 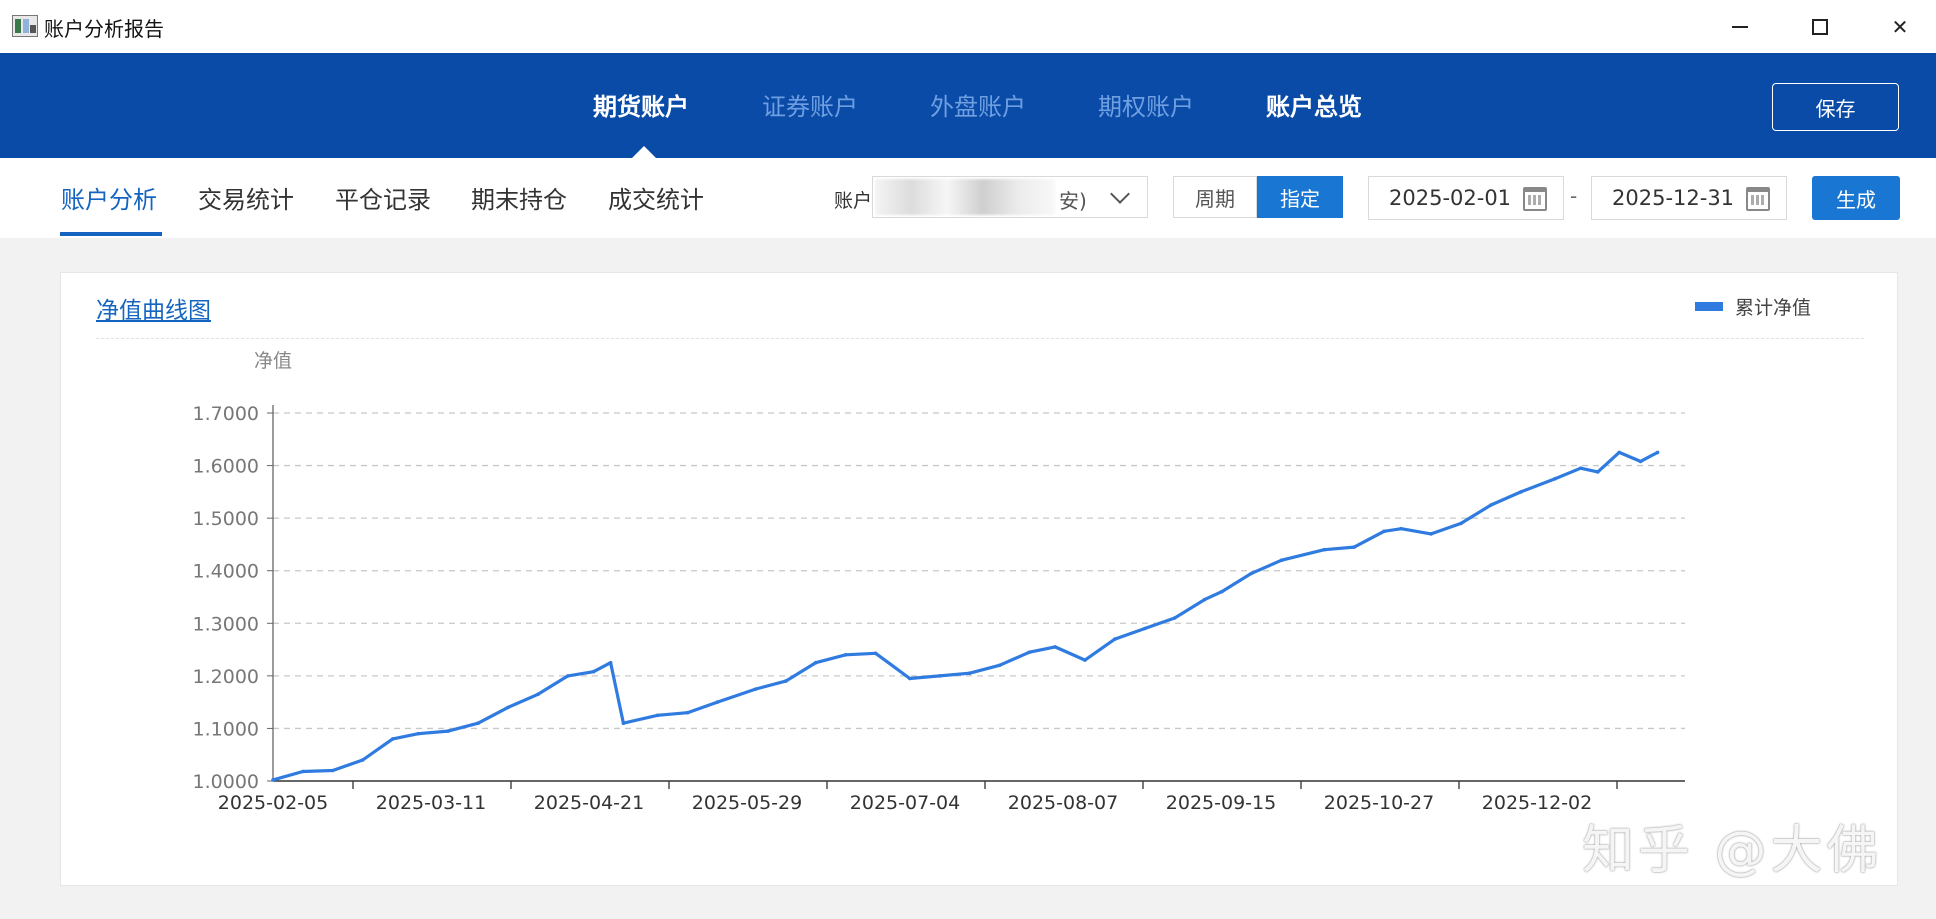 I want to click on x-tick-label: 2025-03-11, so click(x=431, y=803).